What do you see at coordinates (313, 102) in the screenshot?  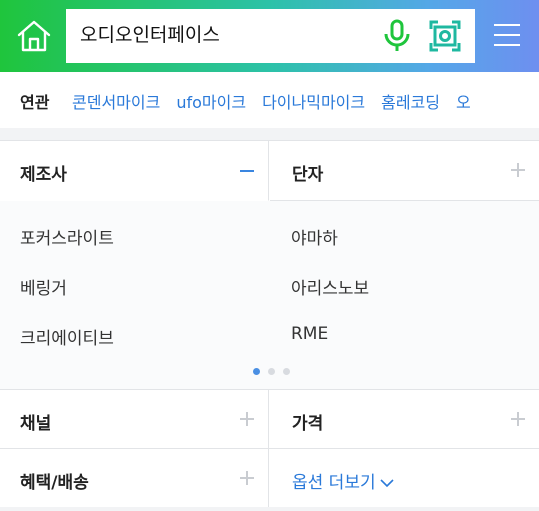 I see `related-keyword: 다이나믹마이크` at bounding box center [313, 102].